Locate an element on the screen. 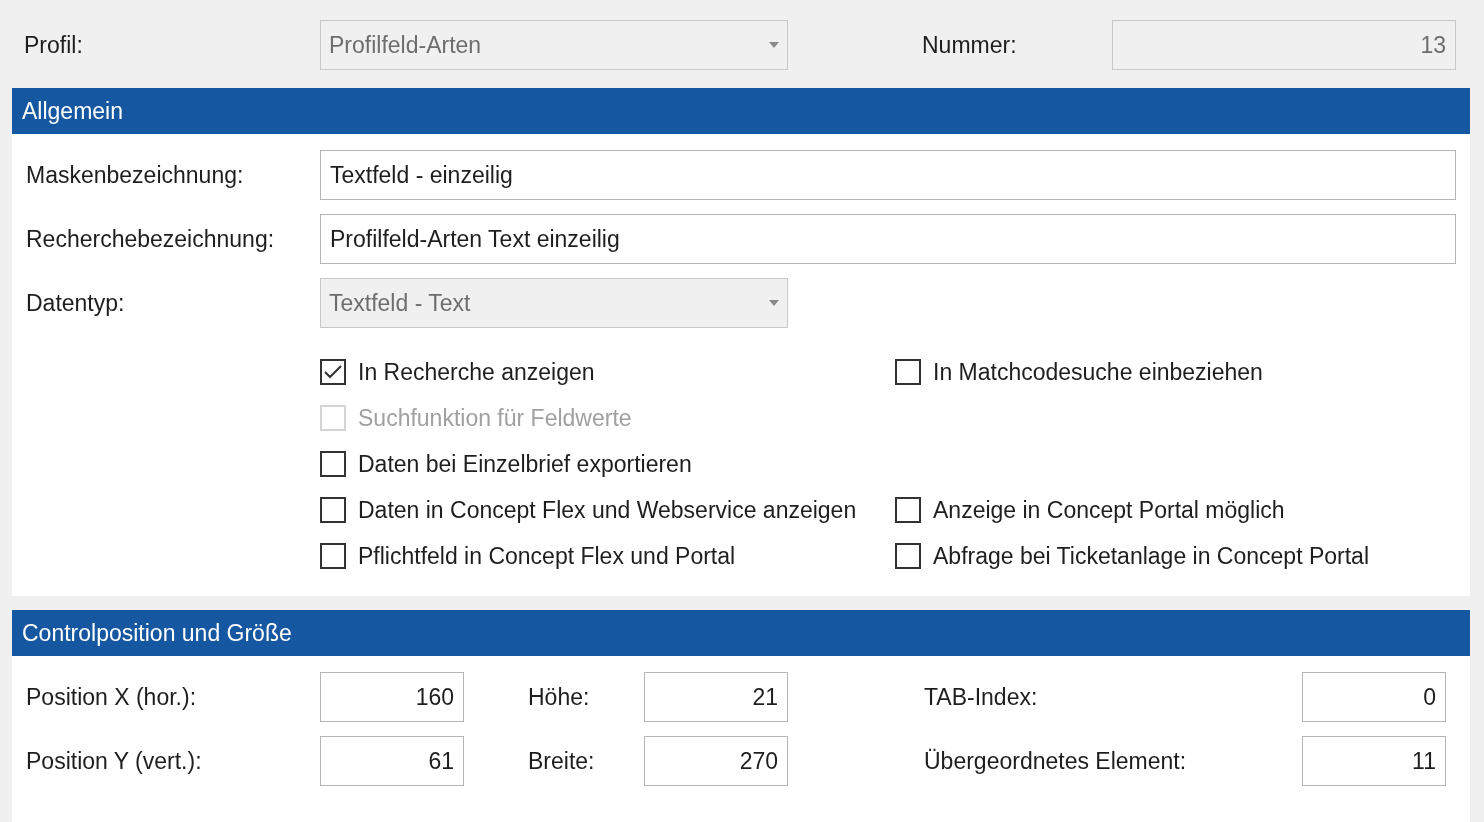 The height and width of the screenshot is (822, 1484). field-label: Profil: is located at coordinates (53, 44).